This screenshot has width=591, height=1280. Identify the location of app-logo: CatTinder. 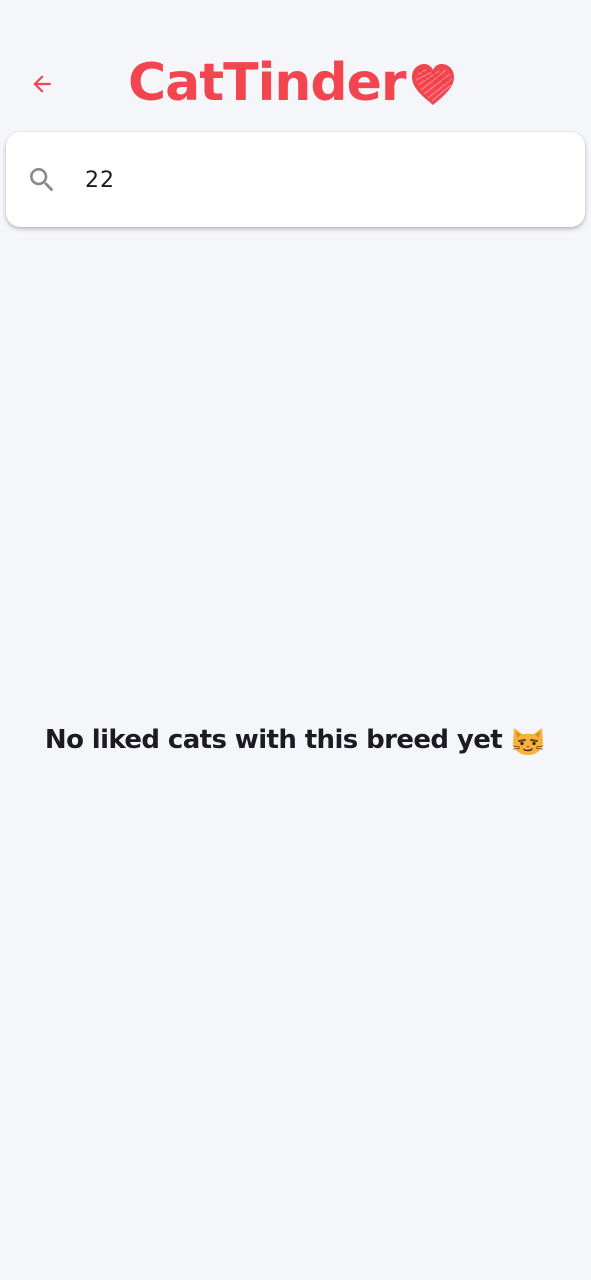
(292, 83).